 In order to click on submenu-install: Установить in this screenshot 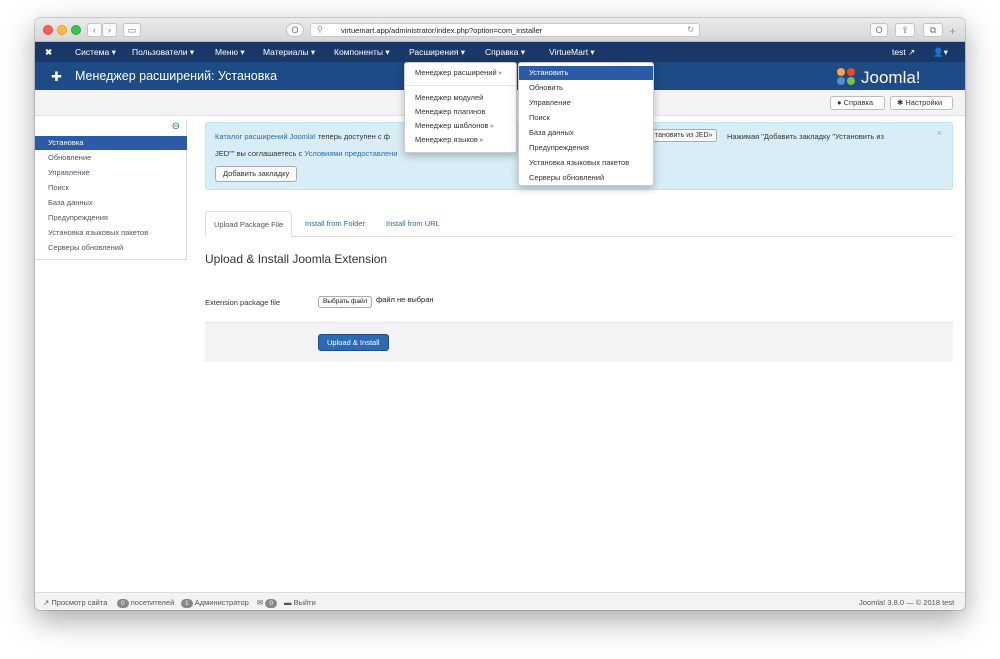, I will do `click(586, 73)`.